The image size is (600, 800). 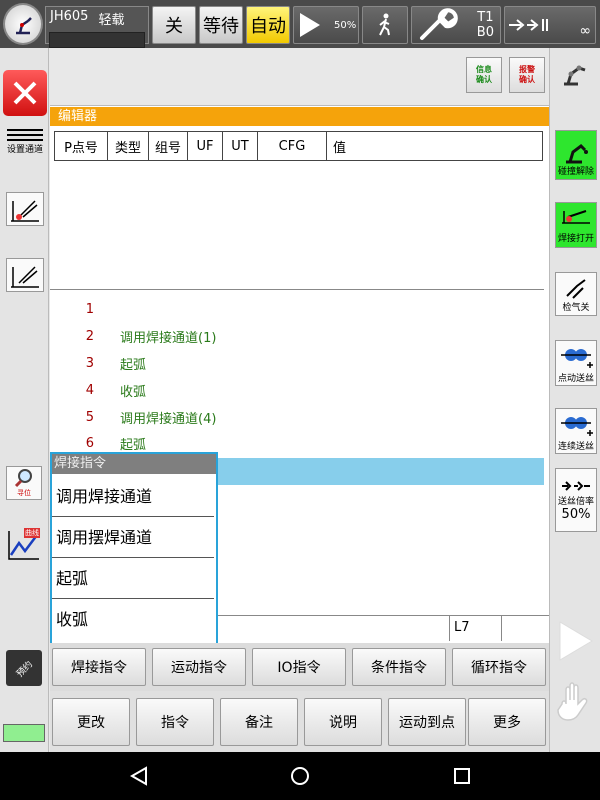 I want to click on find-button: 寻位, so click(x=24, y=483).